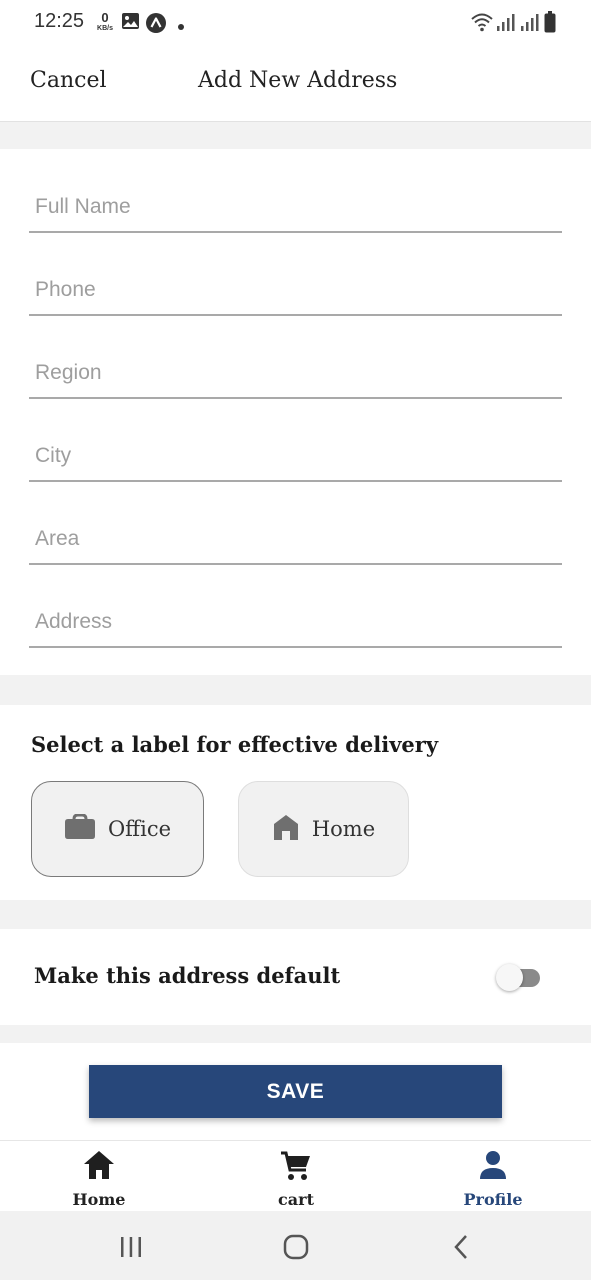  I want to click on bottom-navigation: Home cart Profile, so click(295, 1175).